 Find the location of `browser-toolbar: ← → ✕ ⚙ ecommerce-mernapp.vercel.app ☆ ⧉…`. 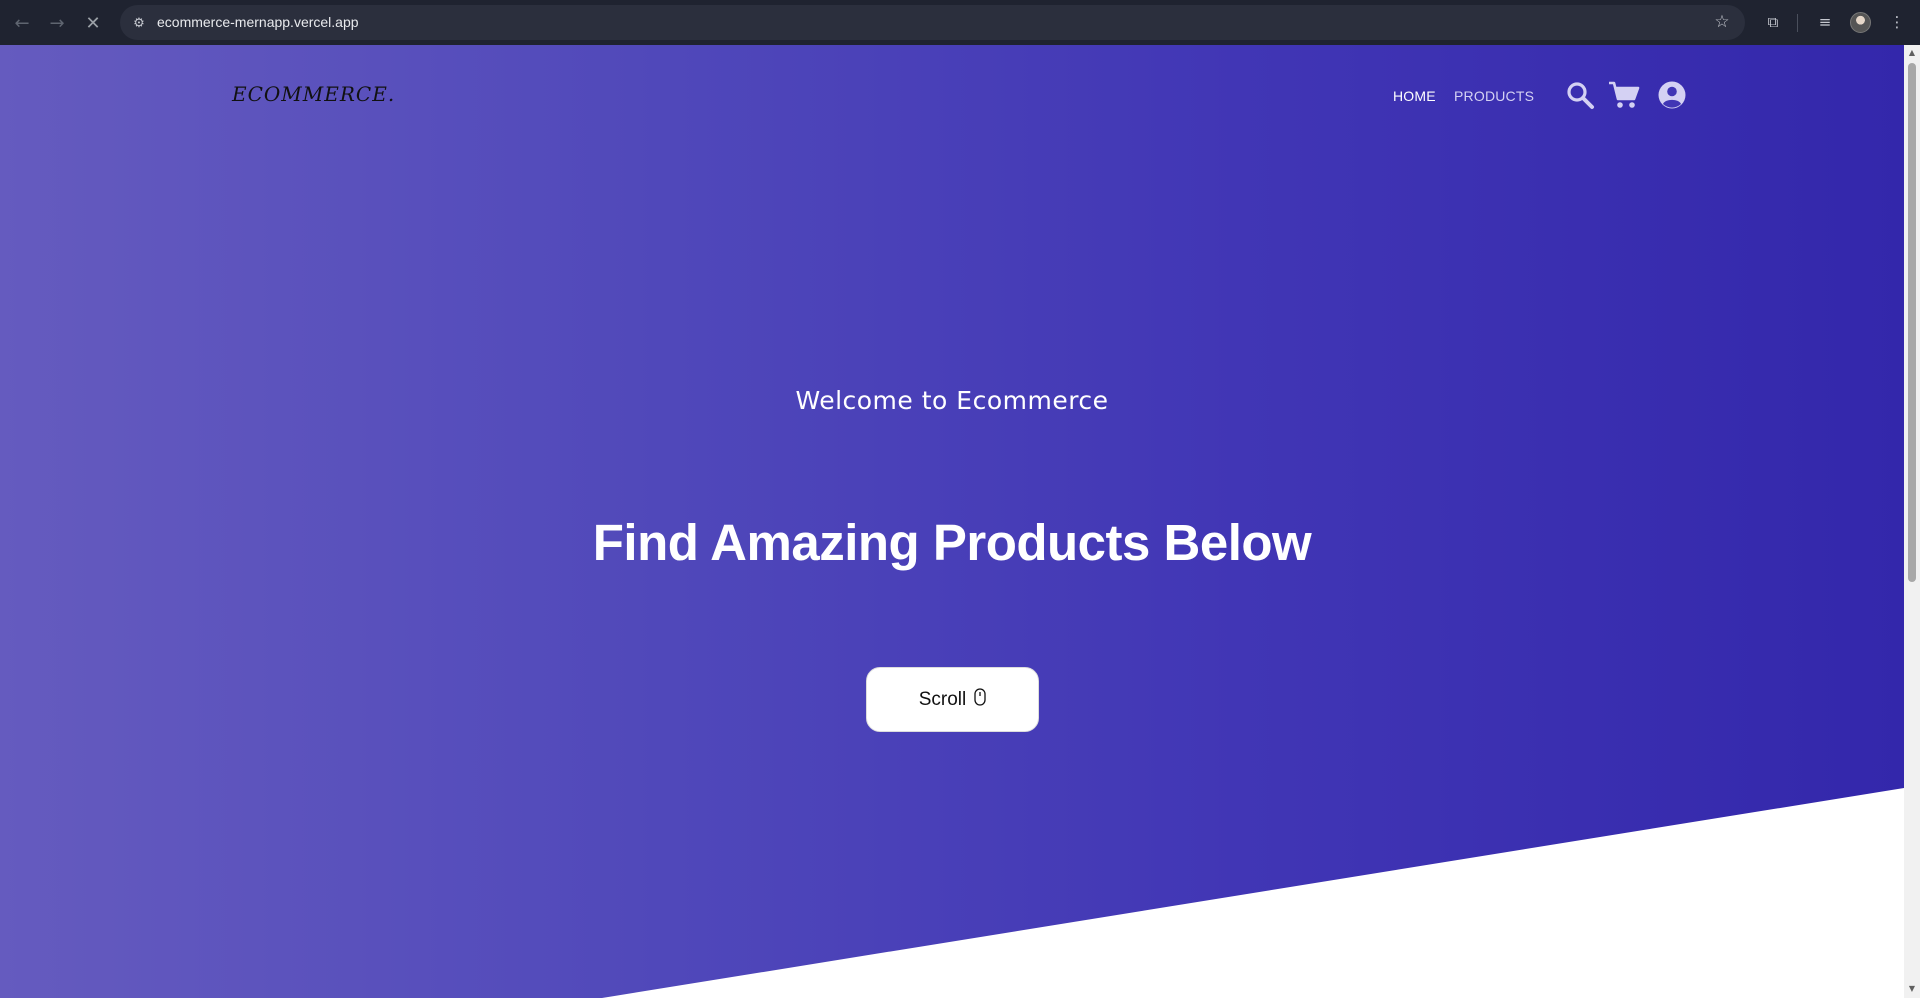

browser-toolbar: ← → ✕ ⚙ ecommerce-mernapp.vercel.app ☆ ⧉… is located at coordinates (960, 22).